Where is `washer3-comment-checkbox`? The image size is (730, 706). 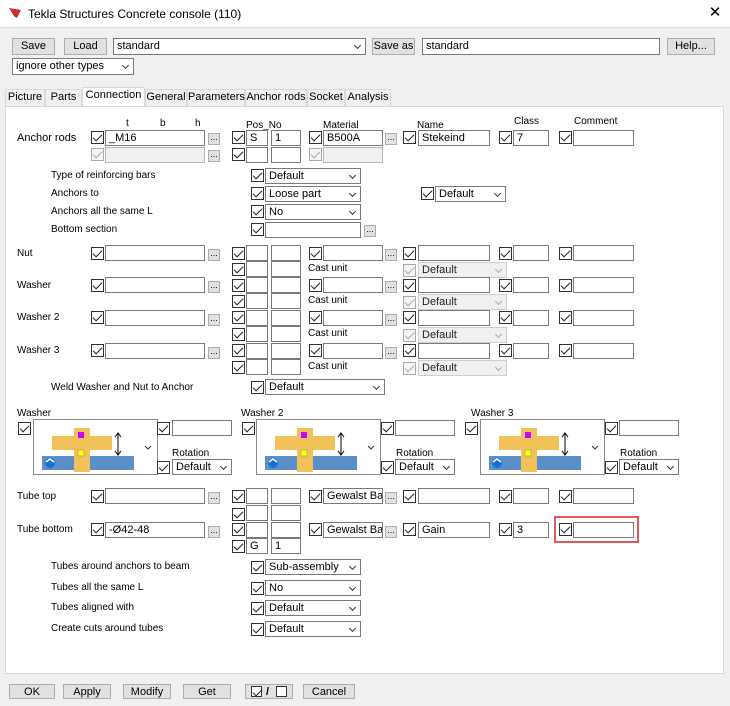
washer3-comment-checkbox is located at coordinates (565, 350).